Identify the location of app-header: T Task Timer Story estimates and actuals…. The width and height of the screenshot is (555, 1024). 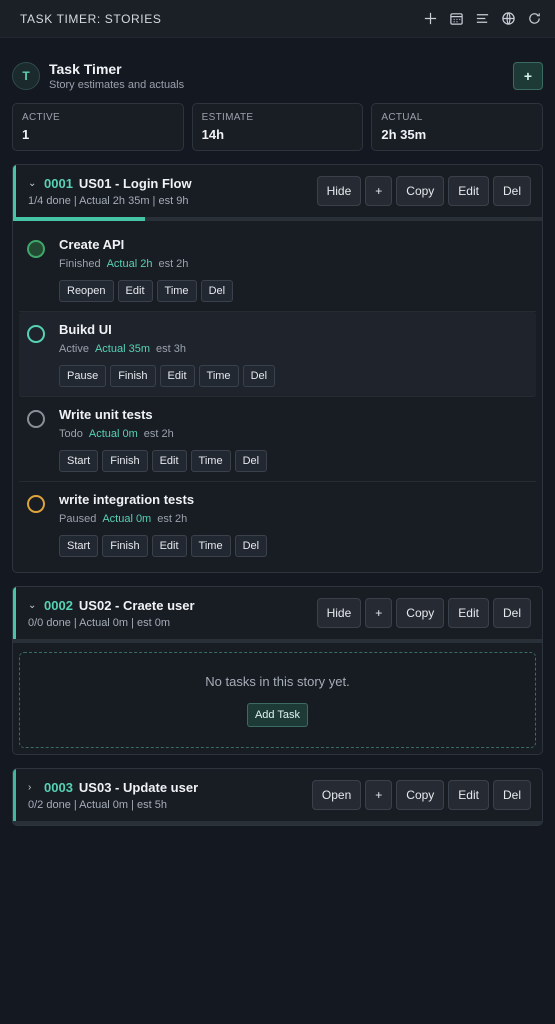
(277, 75).